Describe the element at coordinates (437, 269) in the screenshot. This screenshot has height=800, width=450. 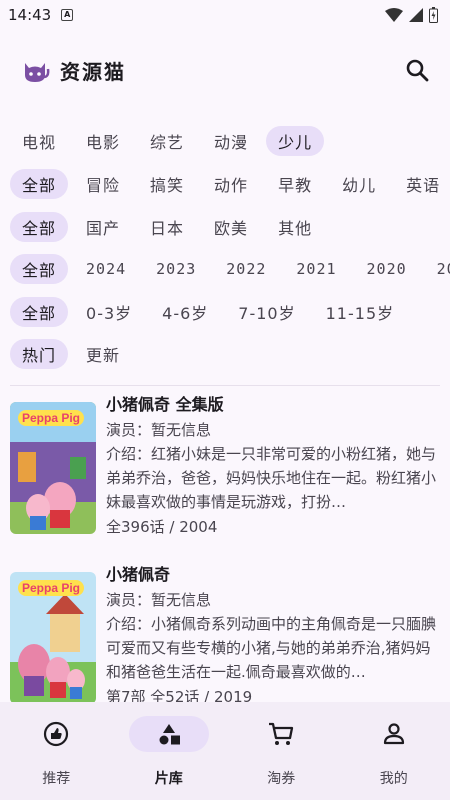
I see `year-chip-partial: 20` at that location.